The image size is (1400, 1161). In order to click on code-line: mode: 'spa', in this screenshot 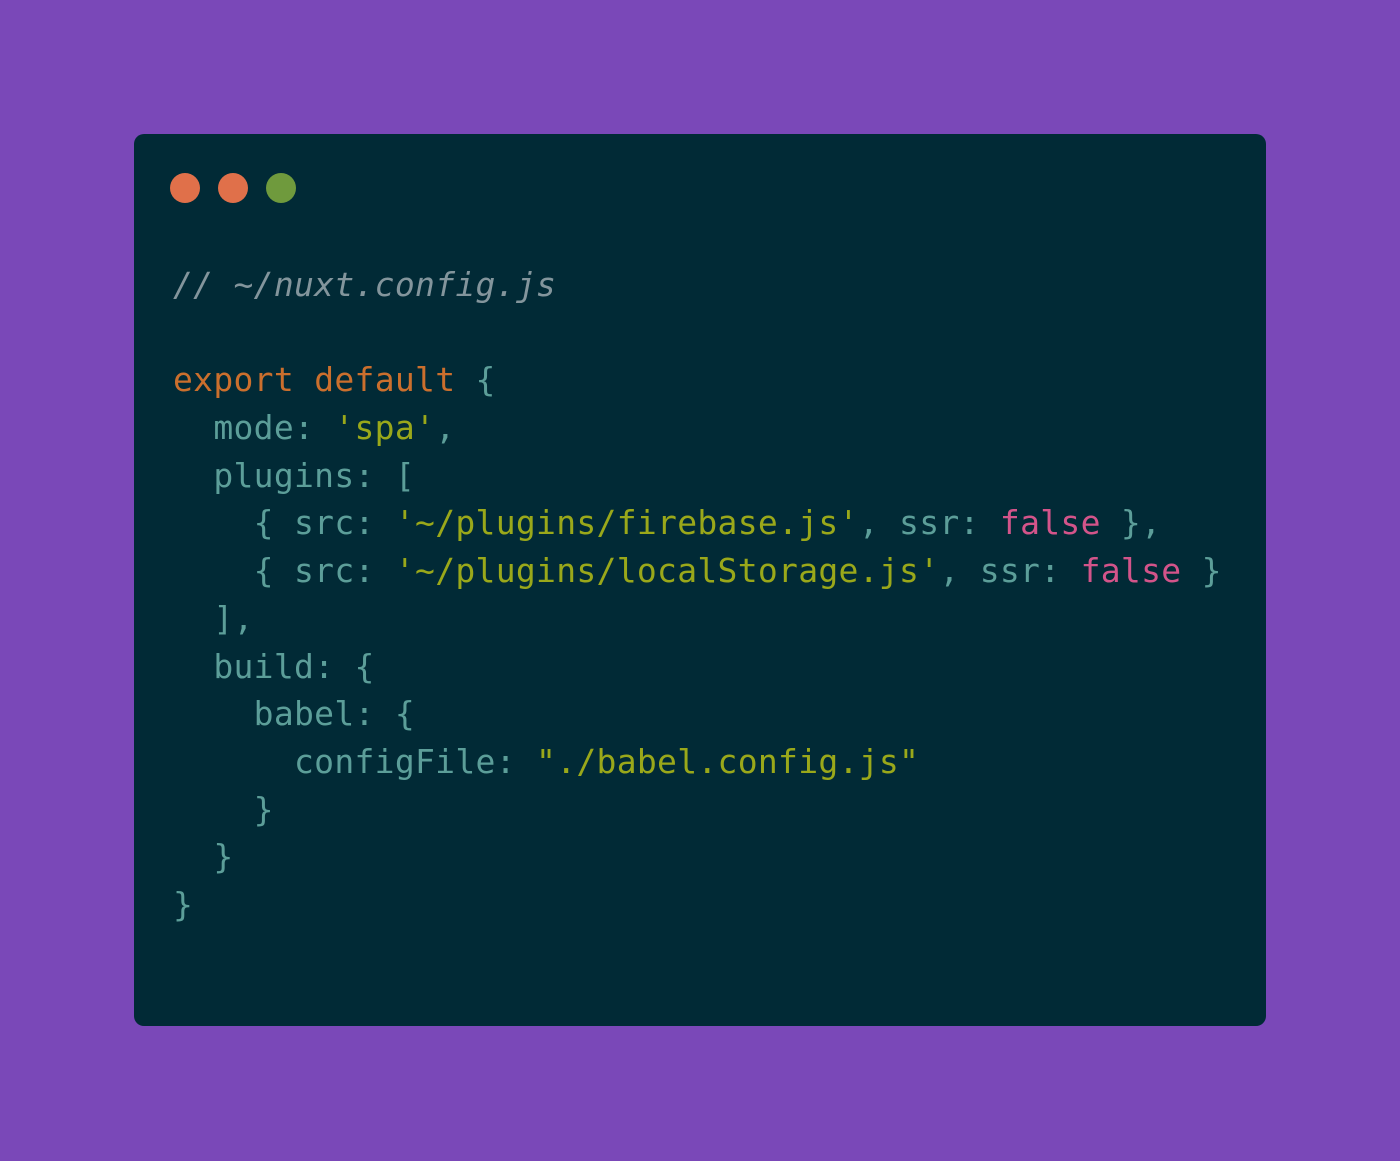, I will do `click(697, 428)`.